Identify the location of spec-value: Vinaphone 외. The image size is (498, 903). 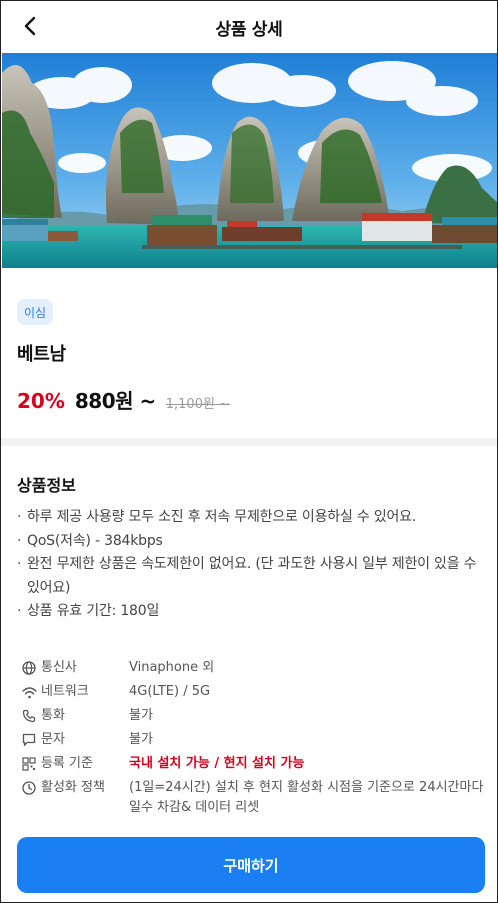
(172, 667).